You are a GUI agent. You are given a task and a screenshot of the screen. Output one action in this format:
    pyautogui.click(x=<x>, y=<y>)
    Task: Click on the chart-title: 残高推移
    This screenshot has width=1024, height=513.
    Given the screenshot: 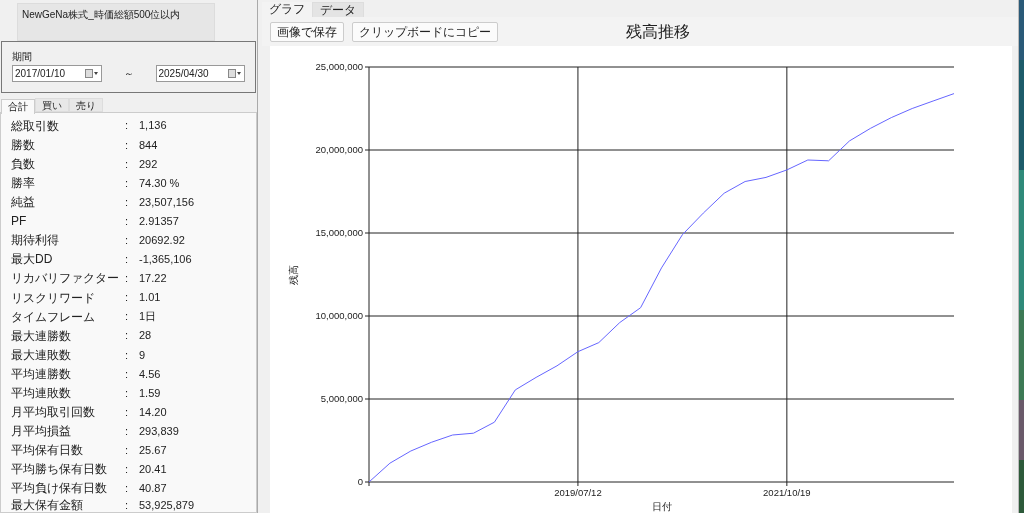 What is the action you would take?
    pyautogui.click(x=658, y=31)
    